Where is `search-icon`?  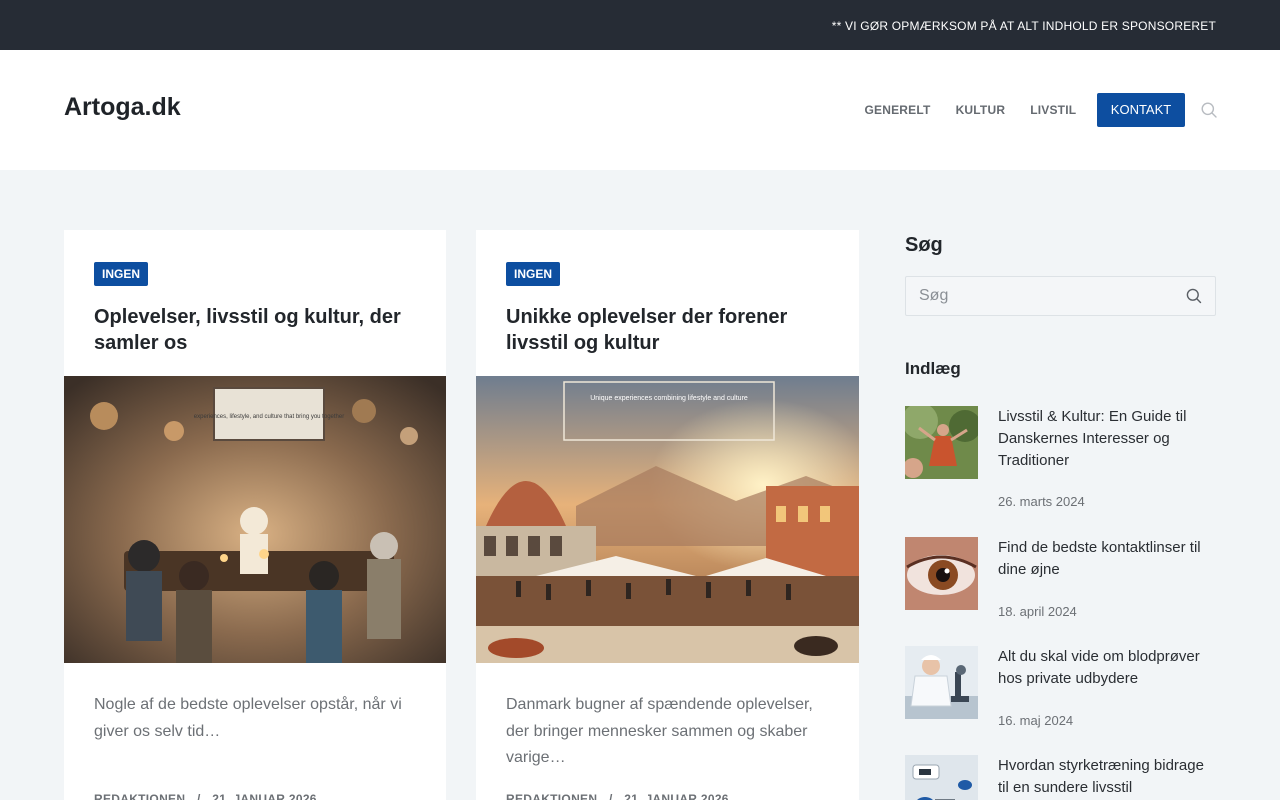 search-icon is located at coordinates (1209, 110).